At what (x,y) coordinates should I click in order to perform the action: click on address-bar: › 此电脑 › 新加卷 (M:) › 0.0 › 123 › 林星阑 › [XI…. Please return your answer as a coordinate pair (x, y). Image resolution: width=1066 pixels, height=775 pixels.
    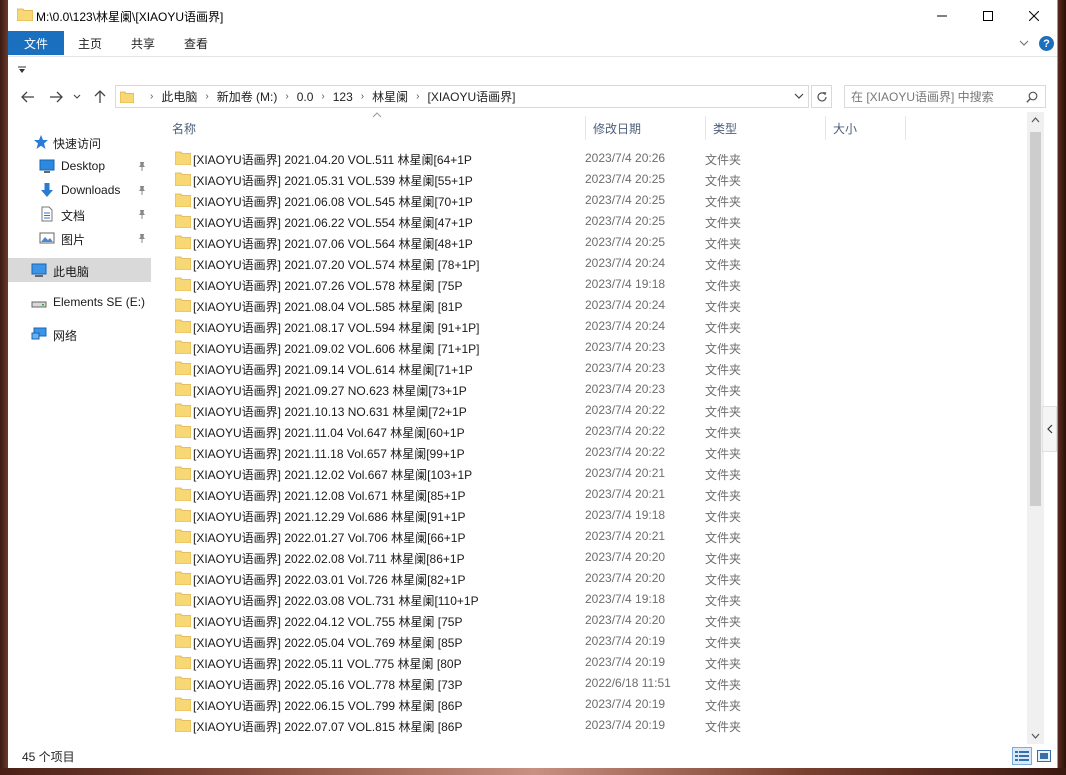
    Looking at the image, I should click on (462, 96).